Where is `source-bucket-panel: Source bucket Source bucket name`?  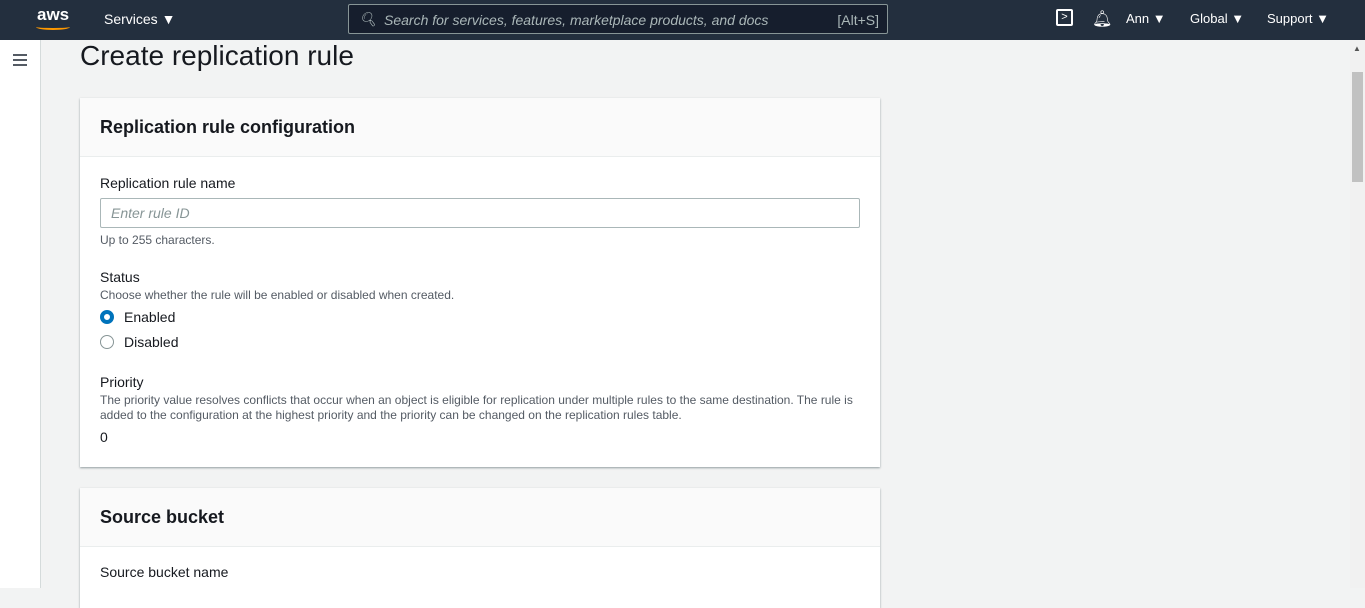
source-bucket-panel: Source bucket Source bucket name is located at coordinates (480, 548).